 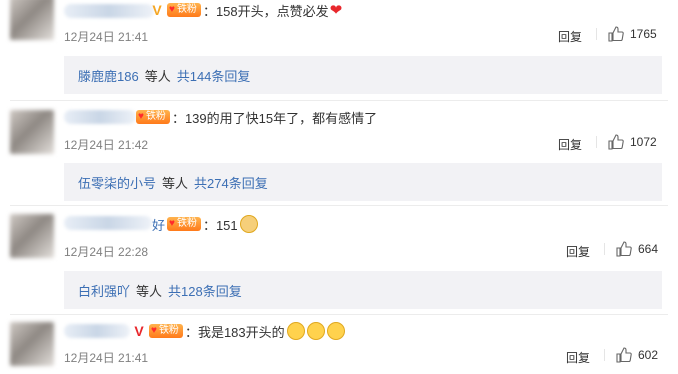 I want to click on reply-user-link: 滕鹿鹿186, so click(x=108, y=75).